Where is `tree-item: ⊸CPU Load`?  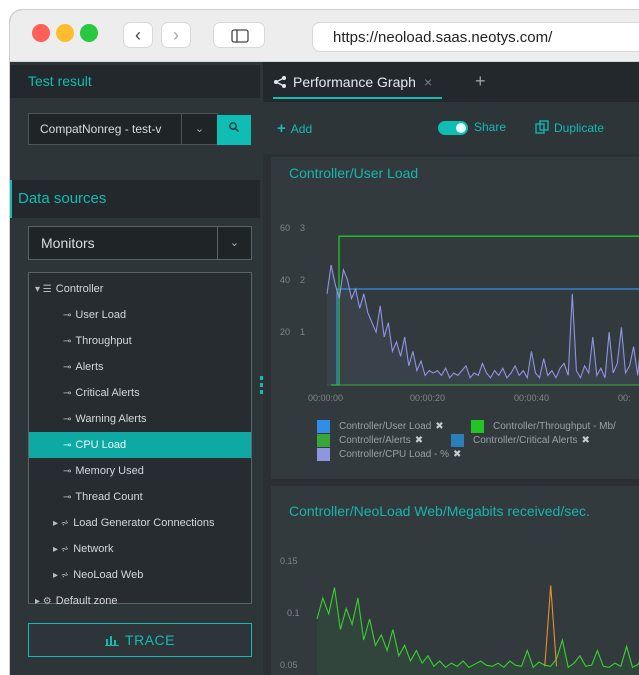 tree-item: ⊸CPU Load is located at coordinates (140, 445).